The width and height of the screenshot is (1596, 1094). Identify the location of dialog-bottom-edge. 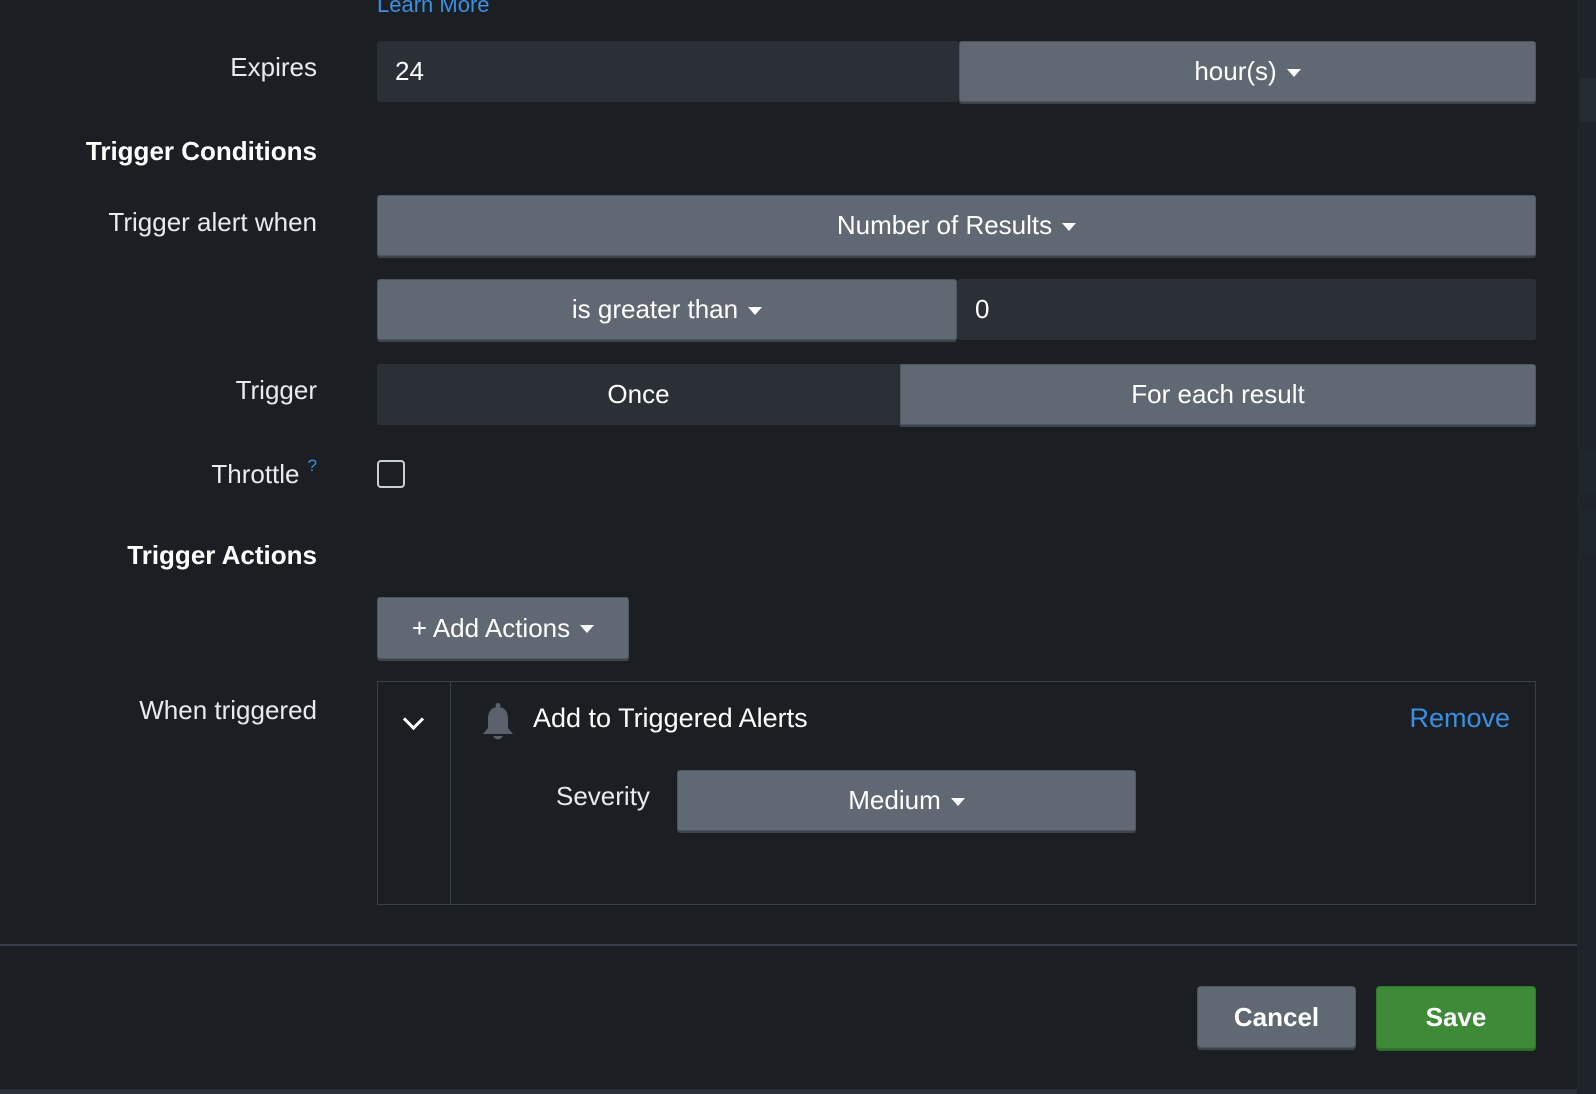
(788, 1091).